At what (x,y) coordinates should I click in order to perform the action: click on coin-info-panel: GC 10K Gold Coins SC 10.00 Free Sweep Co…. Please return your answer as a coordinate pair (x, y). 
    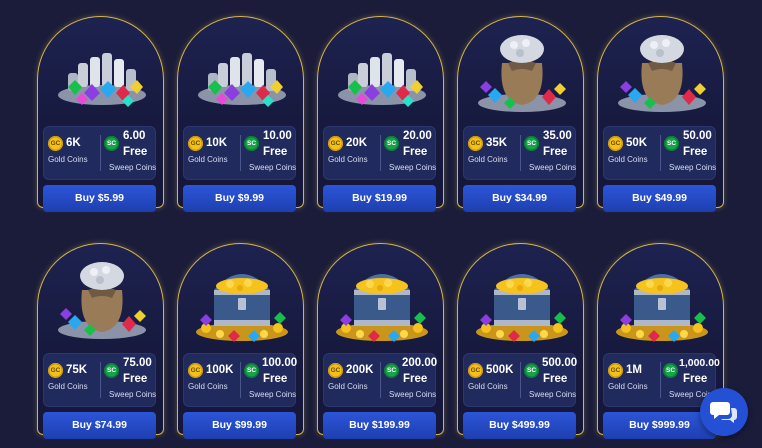
    Looking at the image, I should click on (239, 153).